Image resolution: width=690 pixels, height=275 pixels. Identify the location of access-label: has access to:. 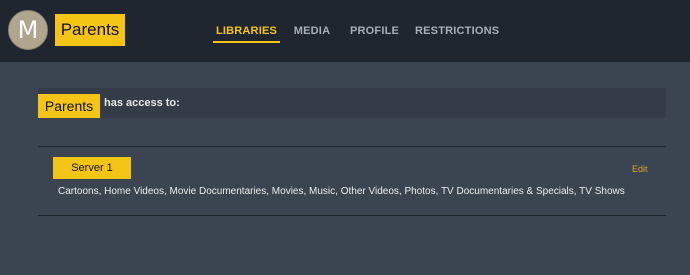
(142, 103).